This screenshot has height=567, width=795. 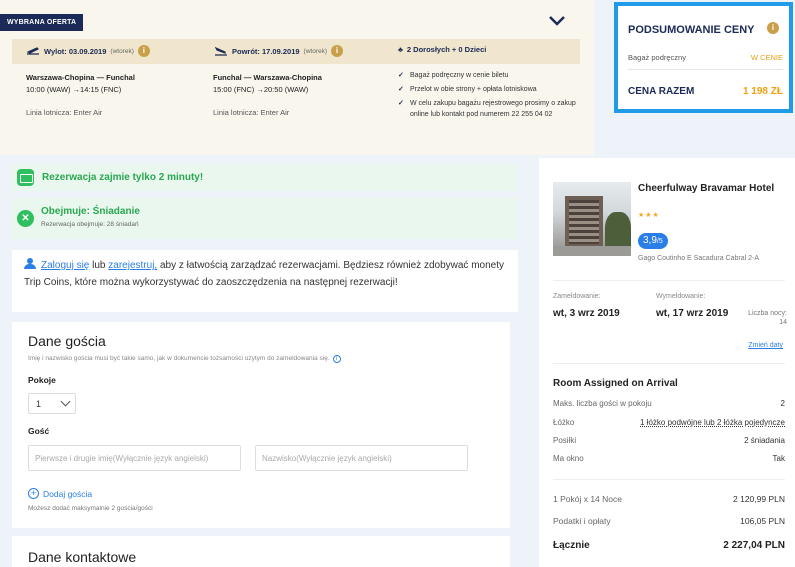 What do you see at coordinates (669, 499) in the screenshot?
I see `price-row: 1 Pokój x 14 Noce 2 120,99 PLN` at bounding box center [669, 499].